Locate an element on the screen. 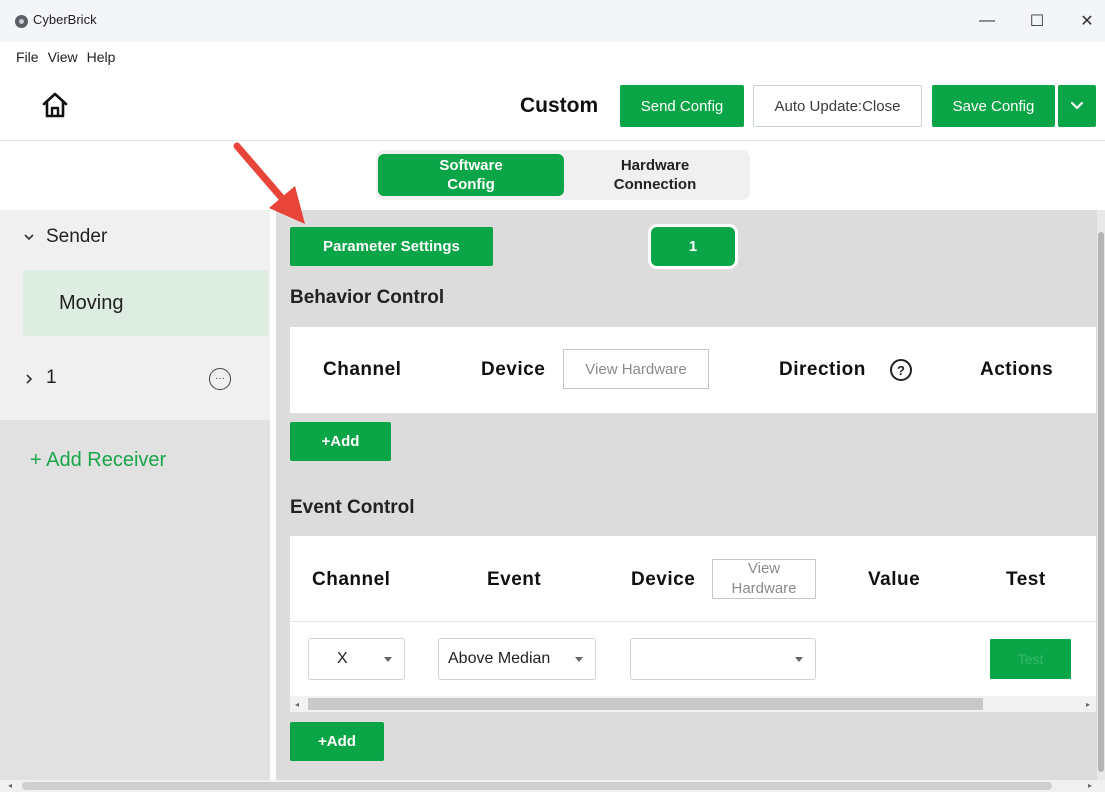 This screenshot has width=1105, height=792. sidebar-item-moving-label: Moving is located at coordinates (91, 303).